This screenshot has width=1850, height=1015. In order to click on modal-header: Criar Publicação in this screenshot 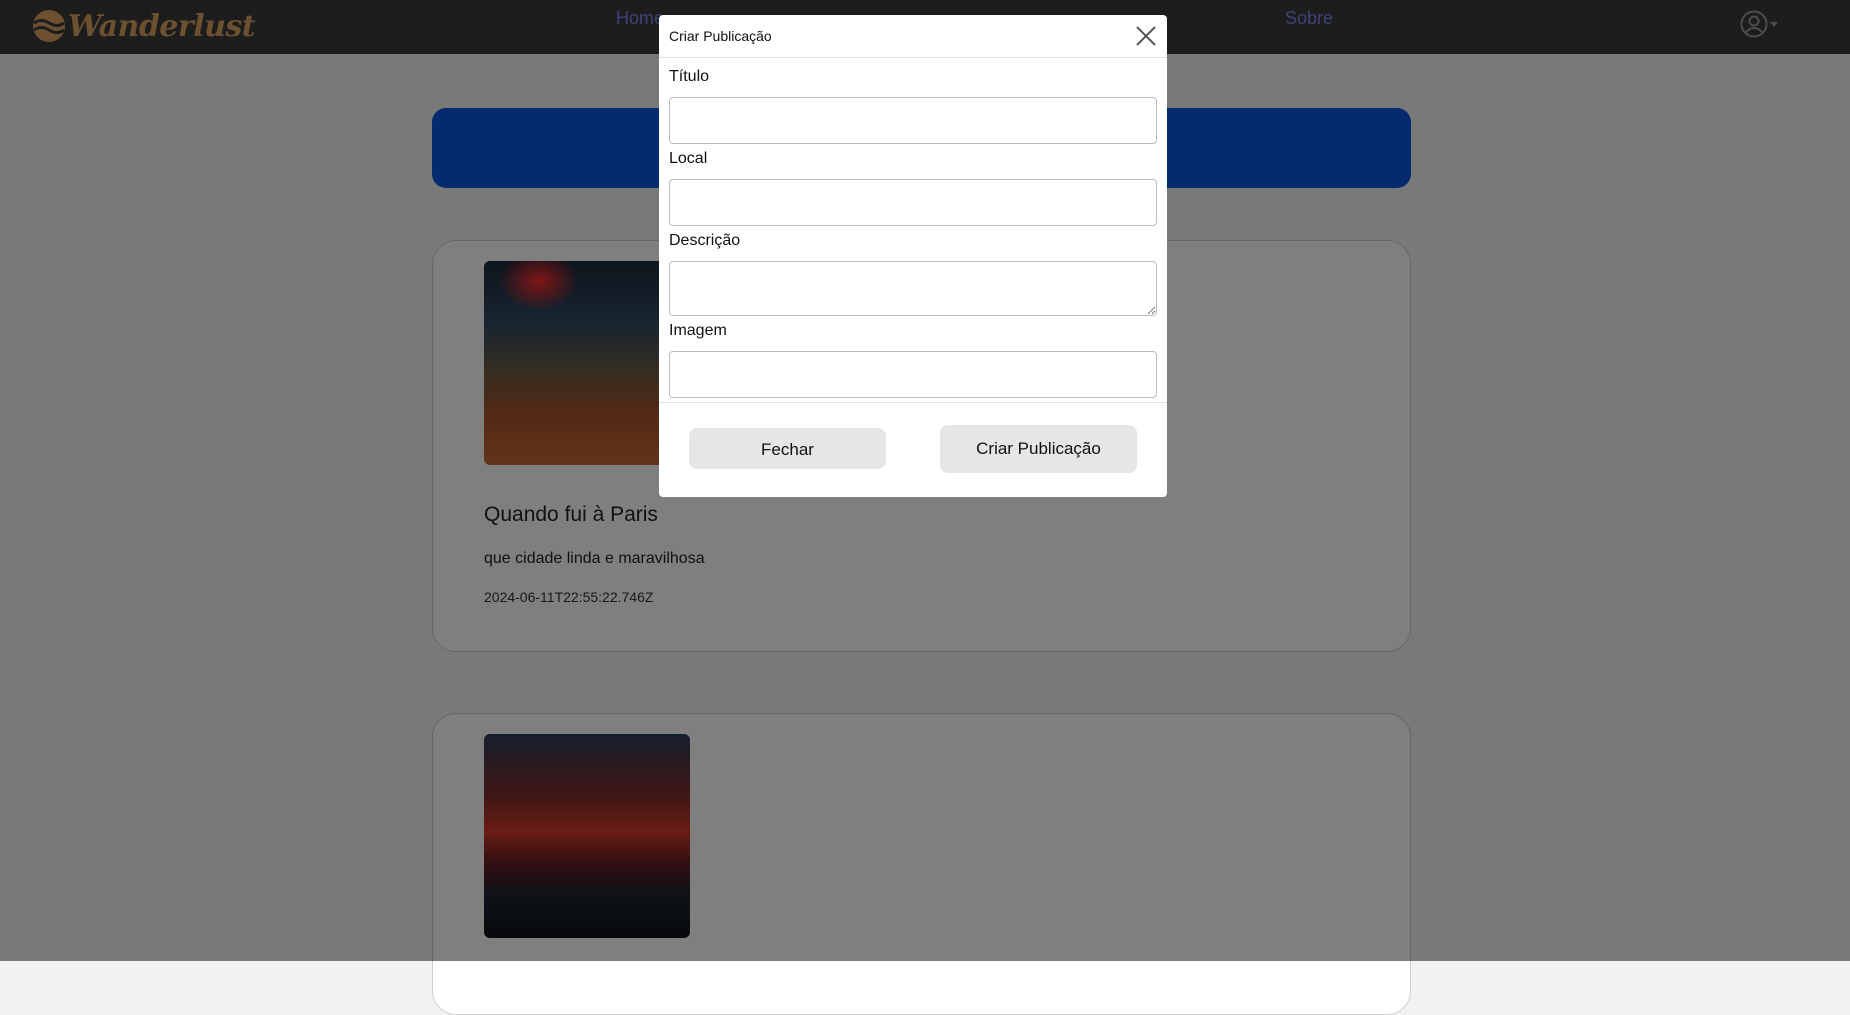, I will do `click(913, 36)`.